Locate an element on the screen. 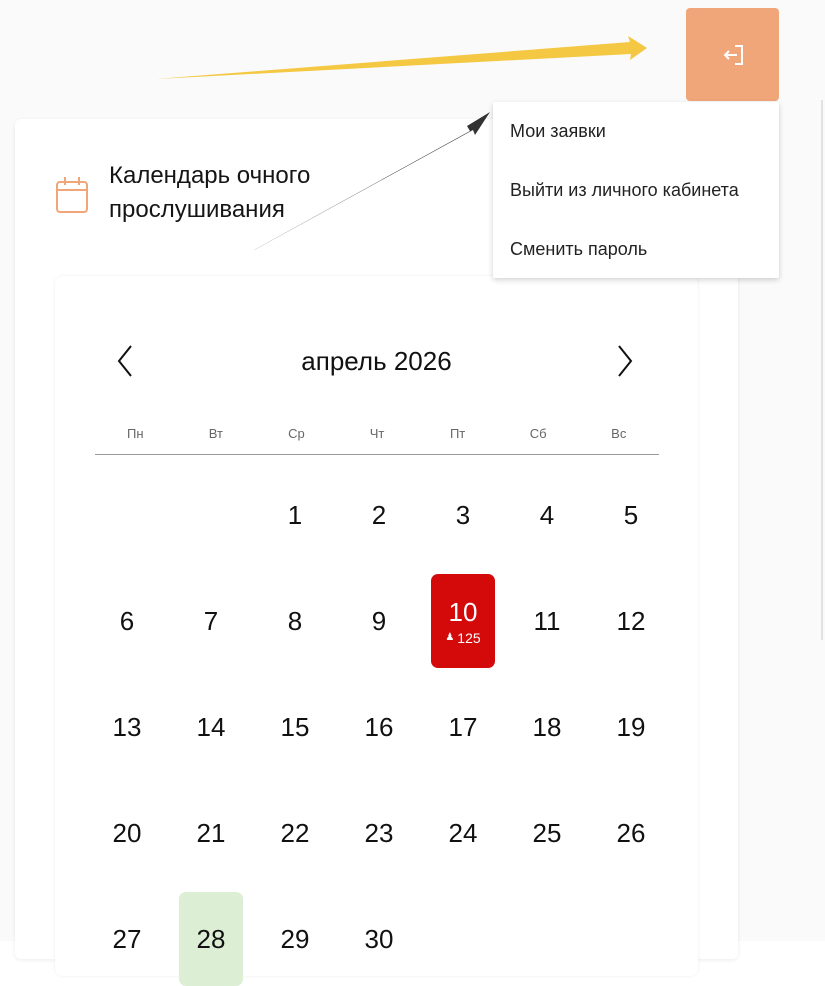 Image resolution: width=825 pixels, height=986 pixels. weekday-label: Сб is located at coordinates (538, 433).